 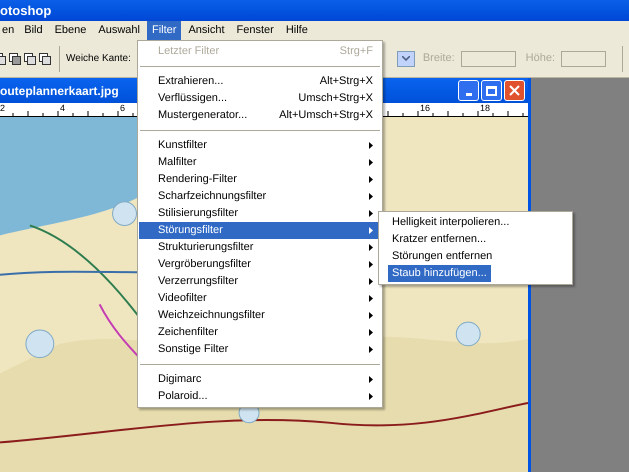 I want to click on menu-item: Videofilter, so click(x=260, y=298).